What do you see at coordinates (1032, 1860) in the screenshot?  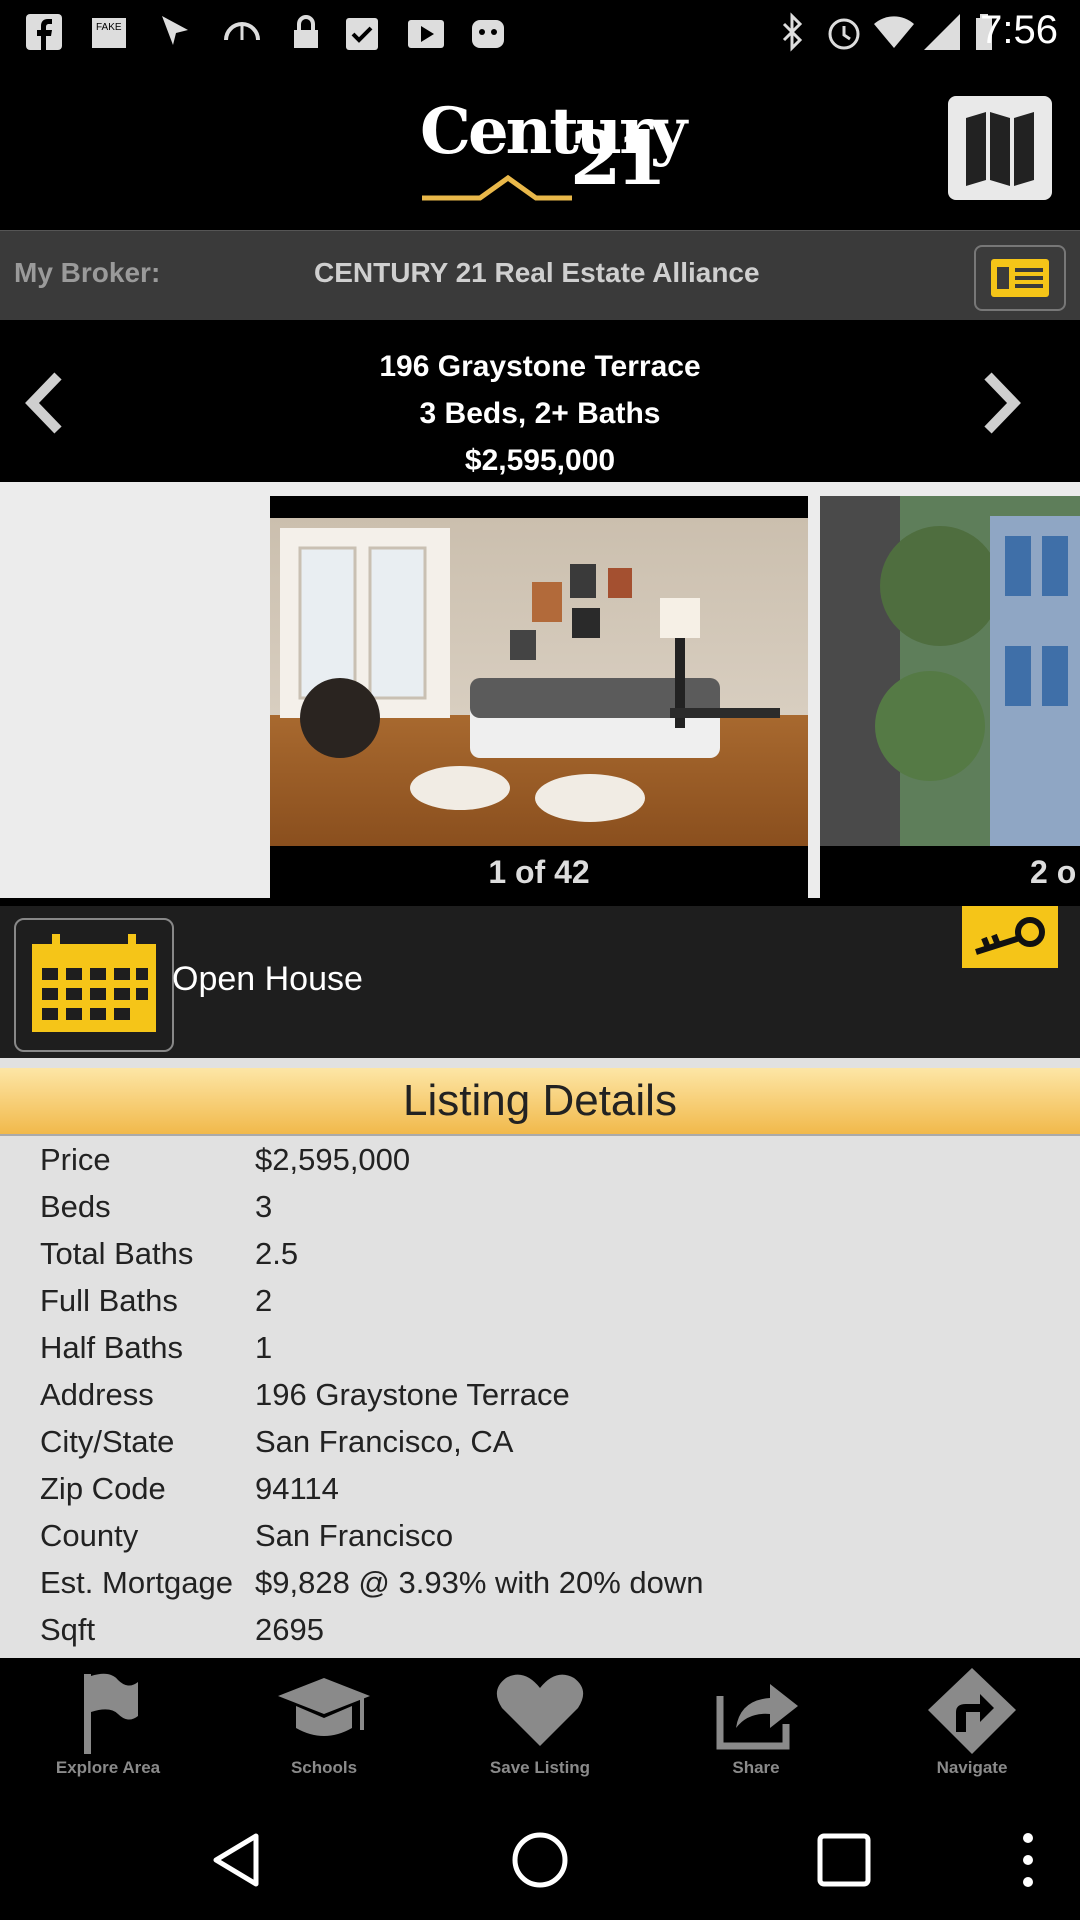 I see `more-options-icon` at bounding box center [1032, 1860].